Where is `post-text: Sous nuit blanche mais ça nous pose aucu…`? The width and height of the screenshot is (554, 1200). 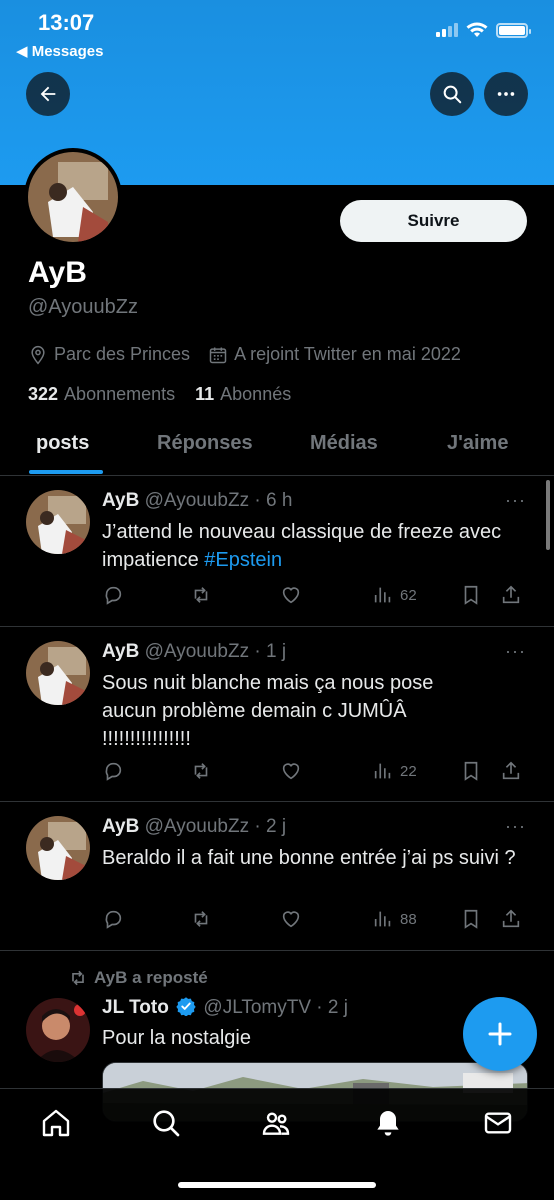 post-text: Sous nuit blanche mais ça nous pose aucu… is located at coordinates (268, 711).